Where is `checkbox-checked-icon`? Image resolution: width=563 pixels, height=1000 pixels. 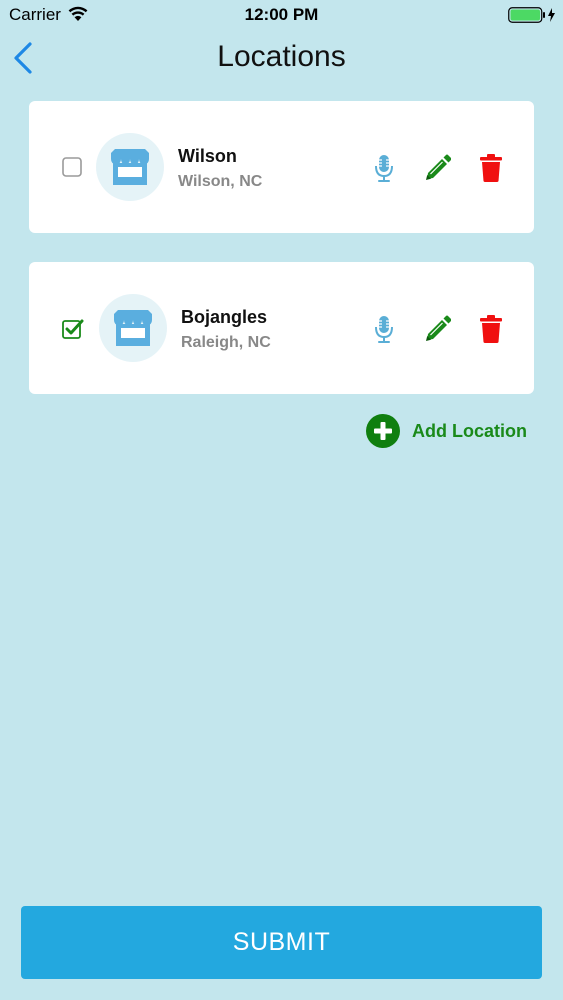 checkbox-checked-icon is located at coordinates (73, 331).